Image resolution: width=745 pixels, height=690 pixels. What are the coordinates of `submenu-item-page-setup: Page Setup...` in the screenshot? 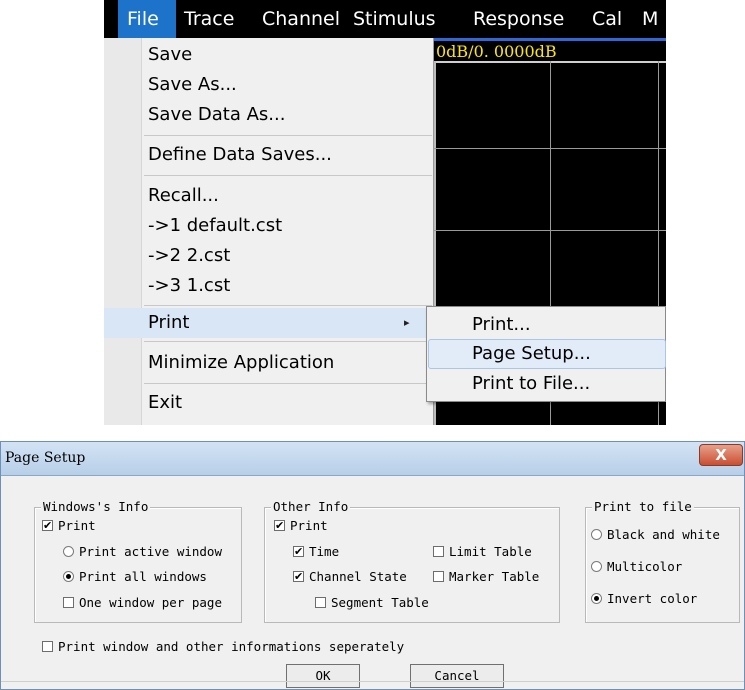 It's located at (547, 354).